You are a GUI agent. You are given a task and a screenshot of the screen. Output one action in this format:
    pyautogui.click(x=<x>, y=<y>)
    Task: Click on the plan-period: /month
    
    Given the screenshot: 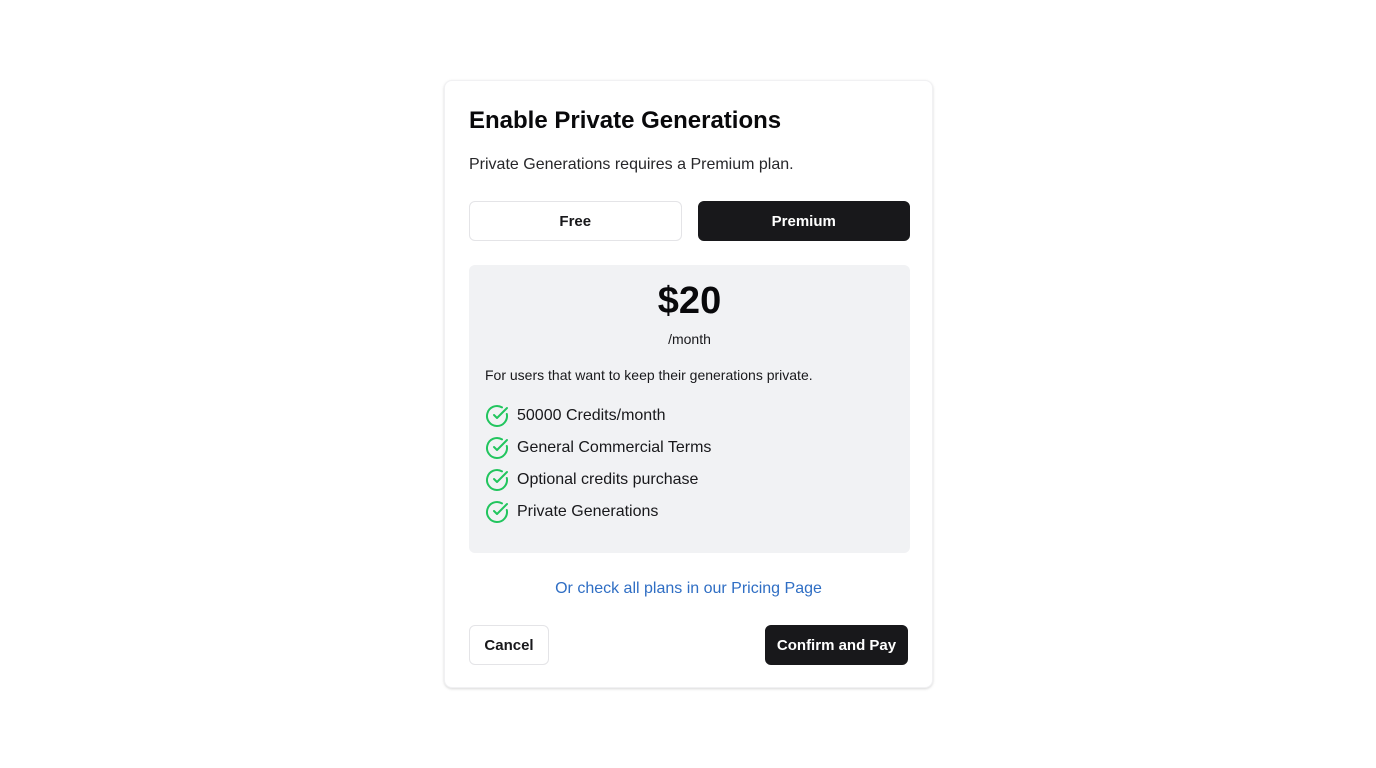 What is the action you would take?
    pyautogui.click(x=689, y=339)
    